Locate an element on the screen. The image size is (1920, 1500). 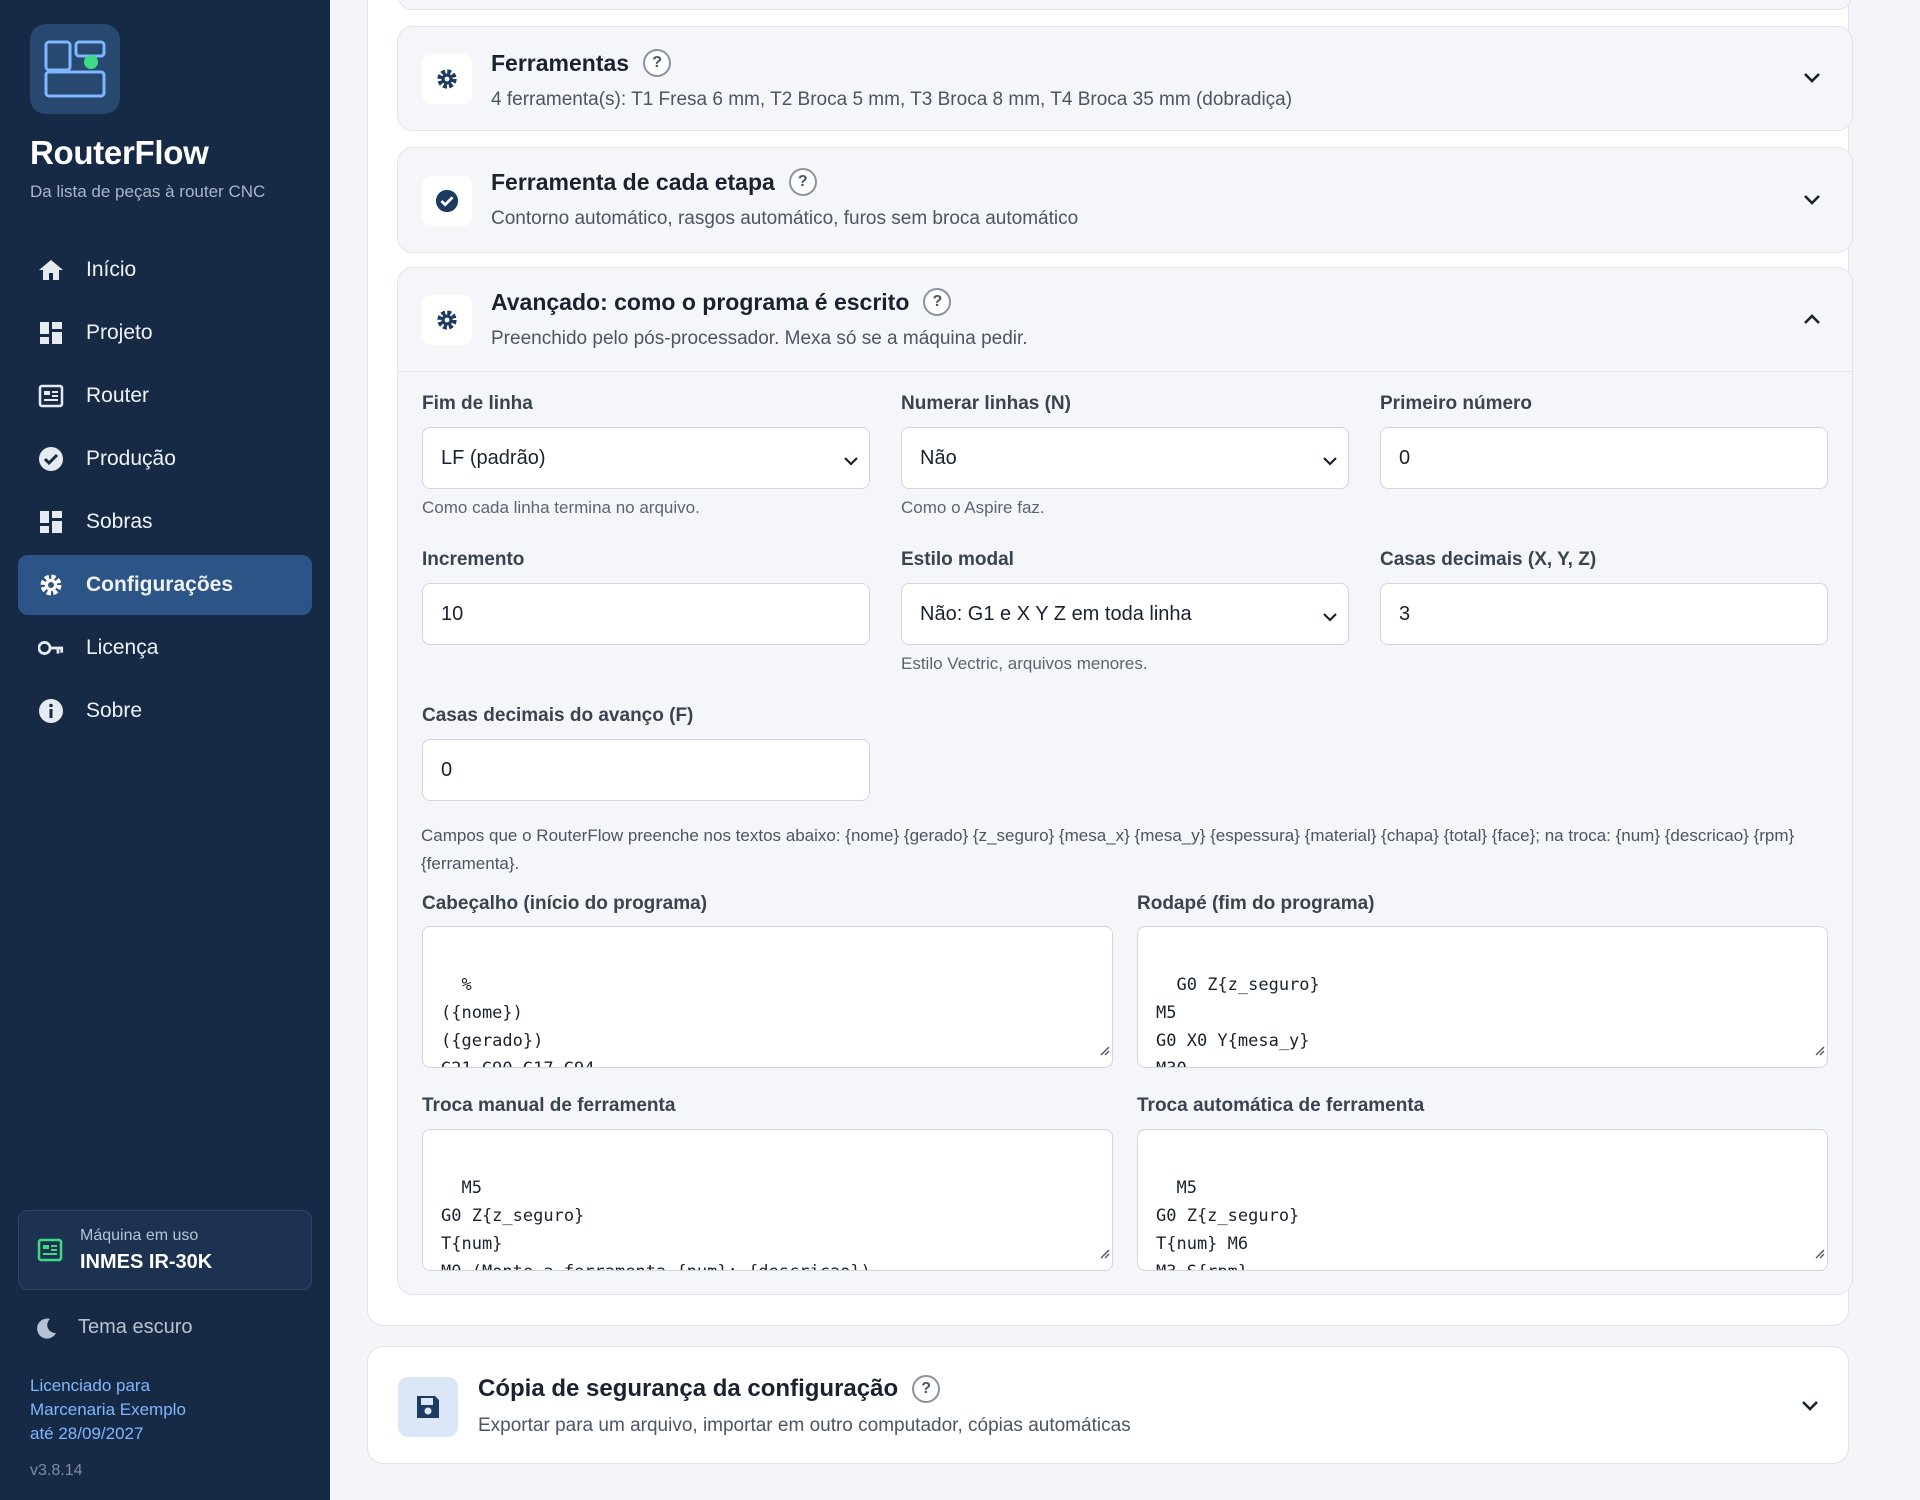
sidebar-item-label: Configurações is located at coordinates (160, 584).